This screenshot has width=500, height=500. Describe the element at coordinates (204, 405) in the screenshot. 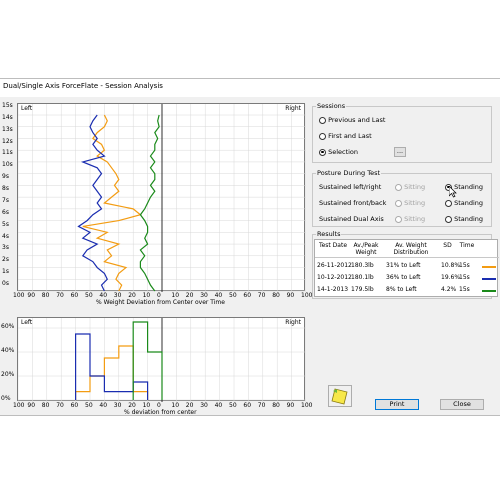

I see `x-tick-label: 30` at that location.